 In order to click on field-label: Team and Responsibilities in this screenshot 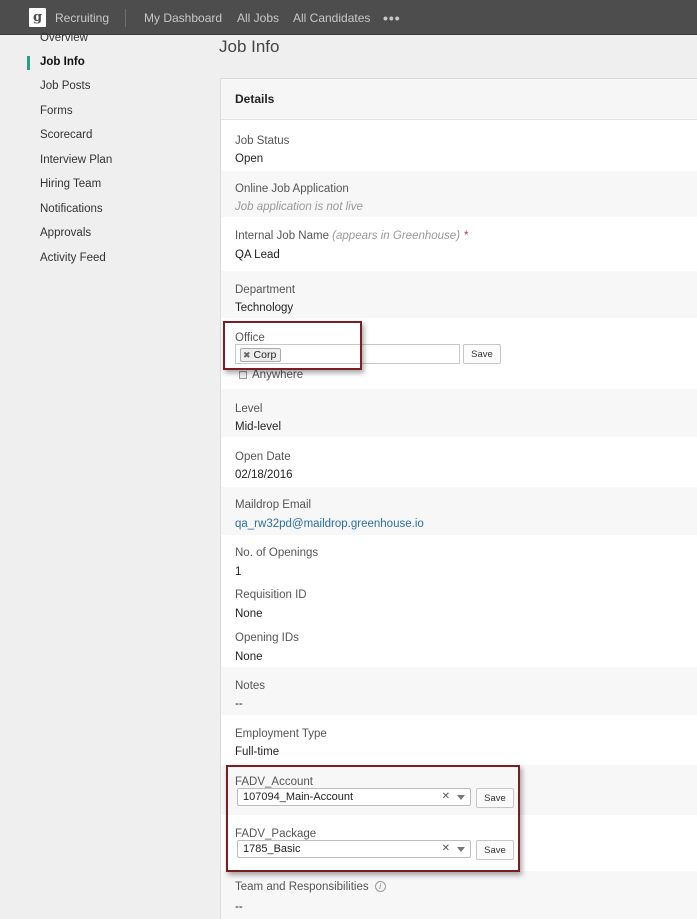, I will do `click(302, 887)`.